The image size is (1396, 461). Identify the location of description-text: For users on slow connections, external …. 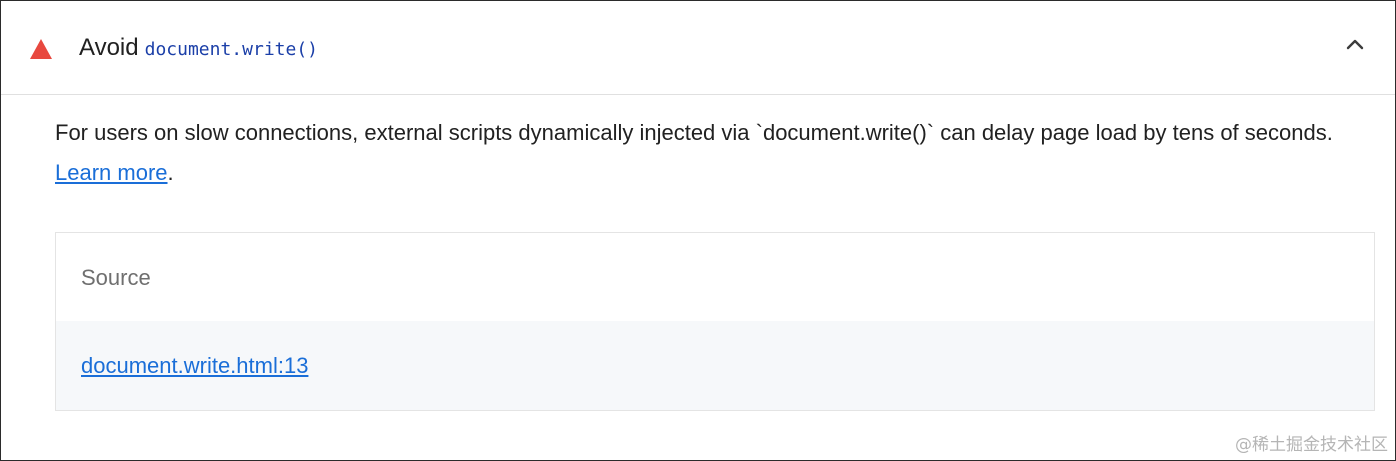
(694, 132).